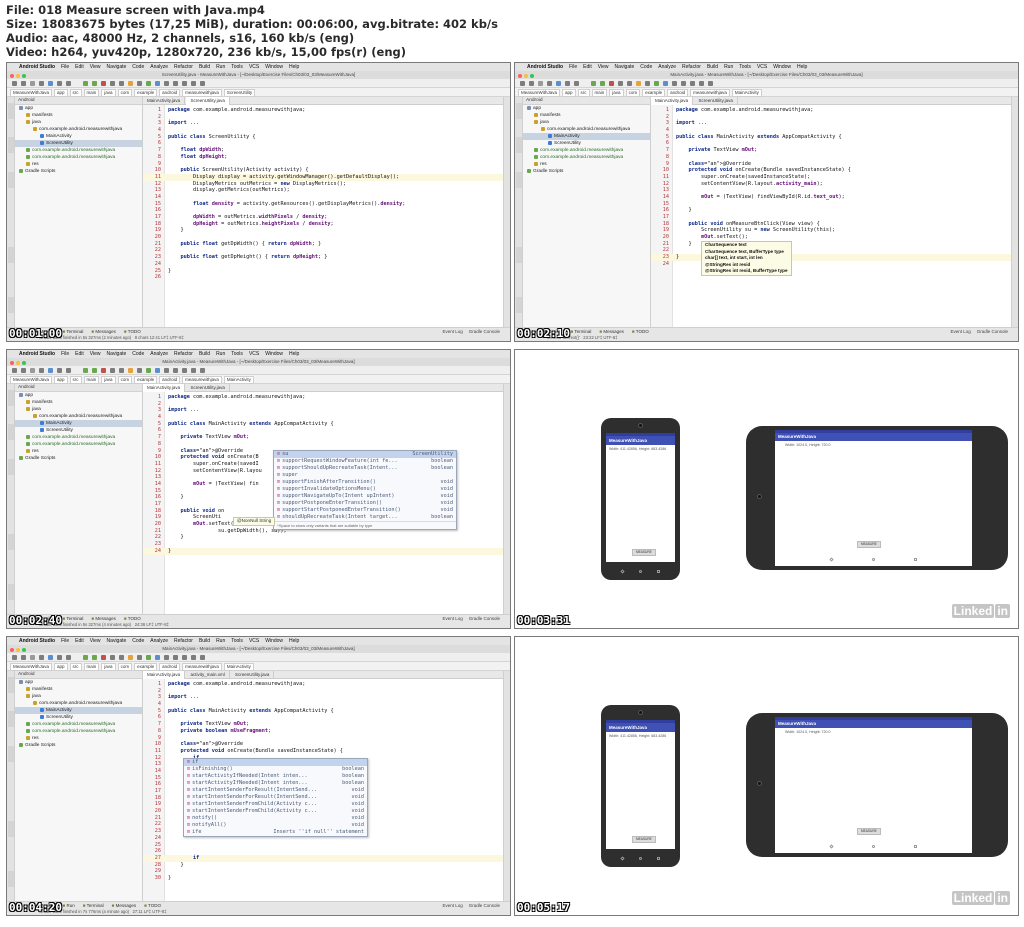 This screenshot has width=1024, height=927. What do you see at coordinates (275, 825) in the screenshot?
I see `completion-item: m notifyAll() void` at bounding box center [275, 825].